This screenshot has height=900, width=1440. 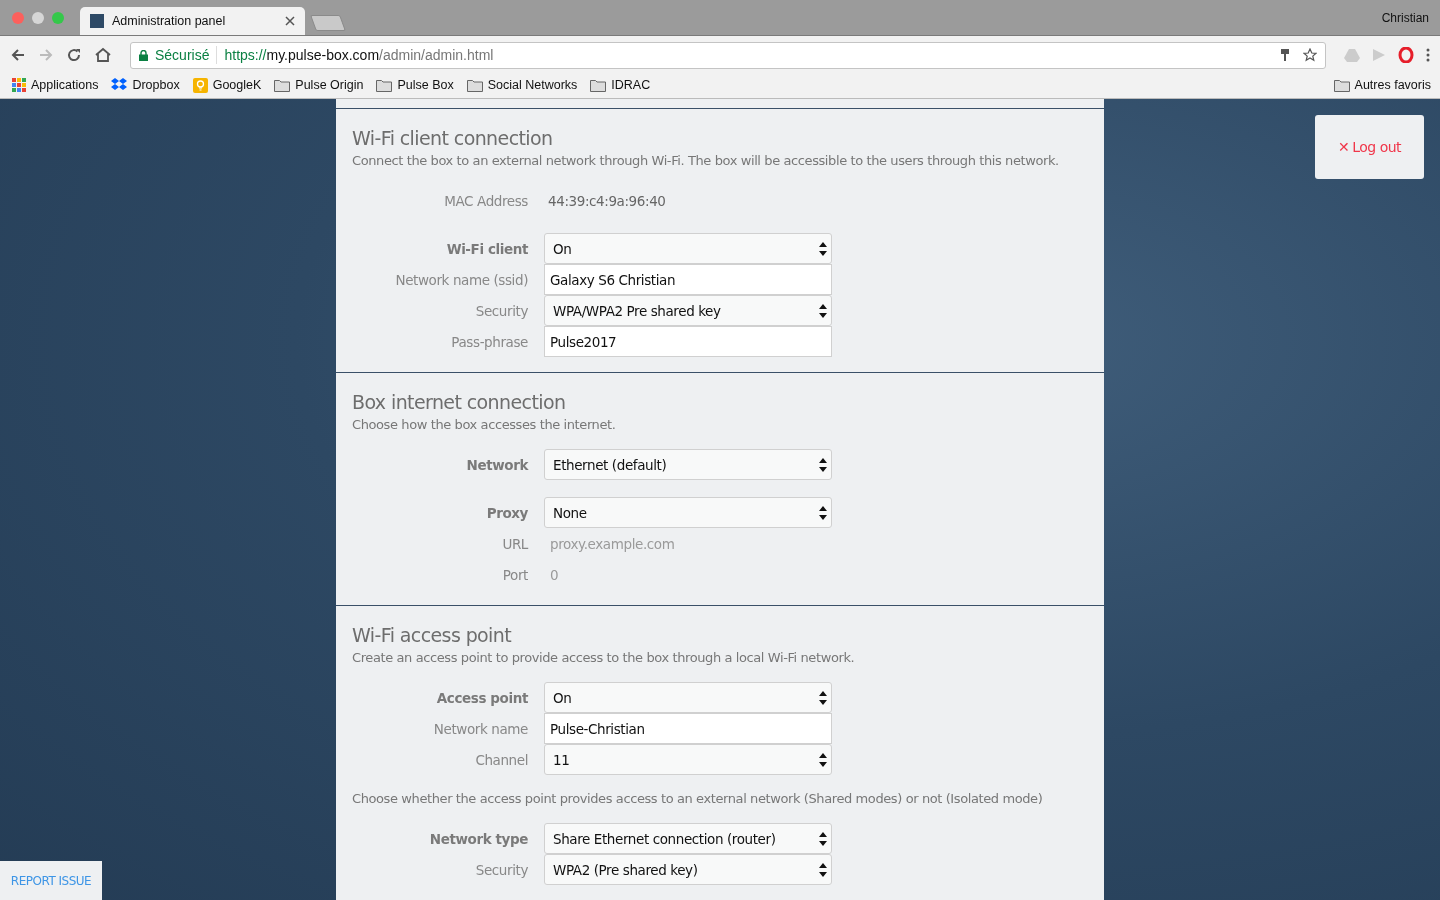 I want to click on field-label: Access point, so click(x=482, y=697).